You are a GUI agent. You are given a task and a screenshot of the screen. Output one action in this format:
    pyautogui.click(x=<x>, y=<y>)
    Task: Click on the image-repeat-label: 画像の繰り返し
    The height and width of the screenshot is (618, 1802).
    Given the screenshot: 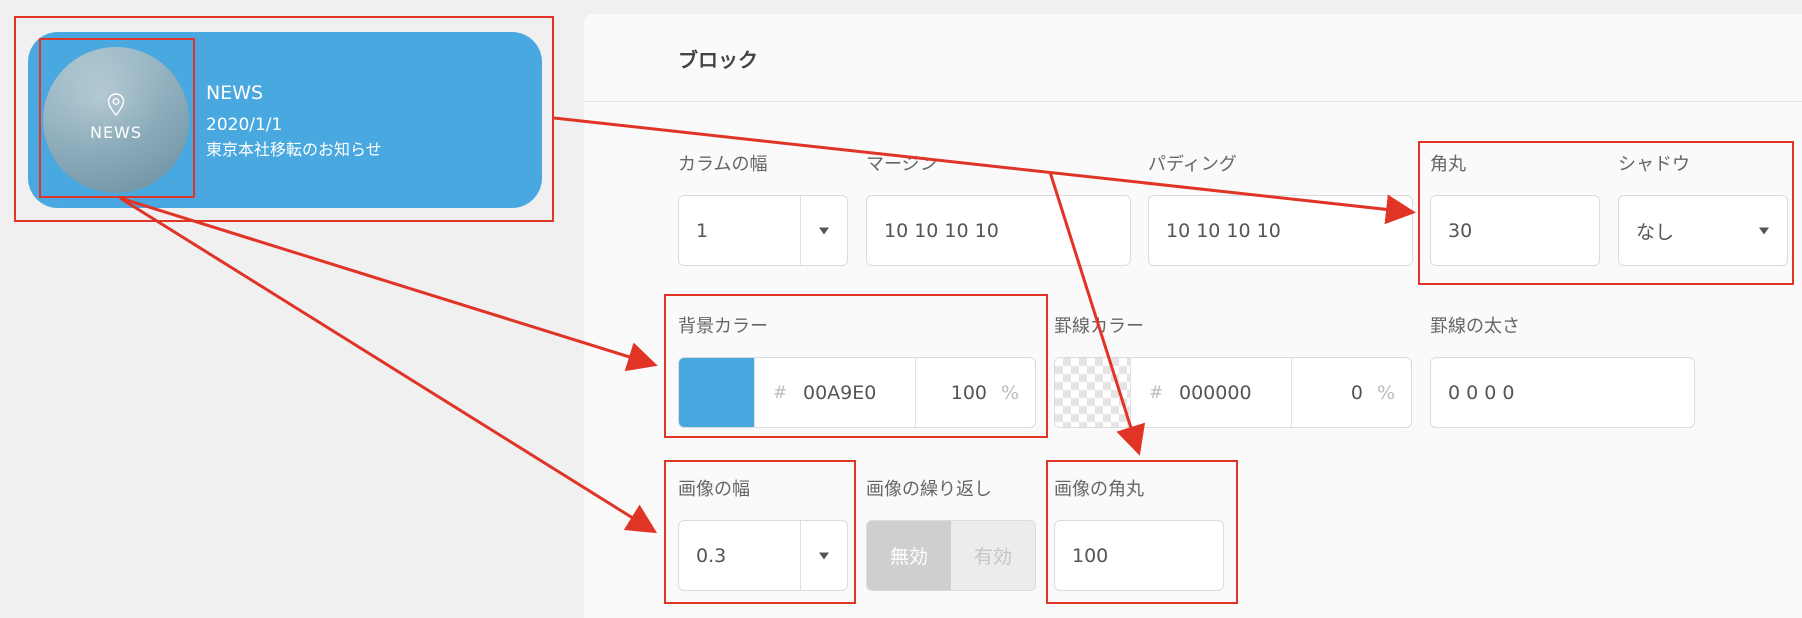 What is the action you would take?
    pyautogui.click(x=929, y=489)
    